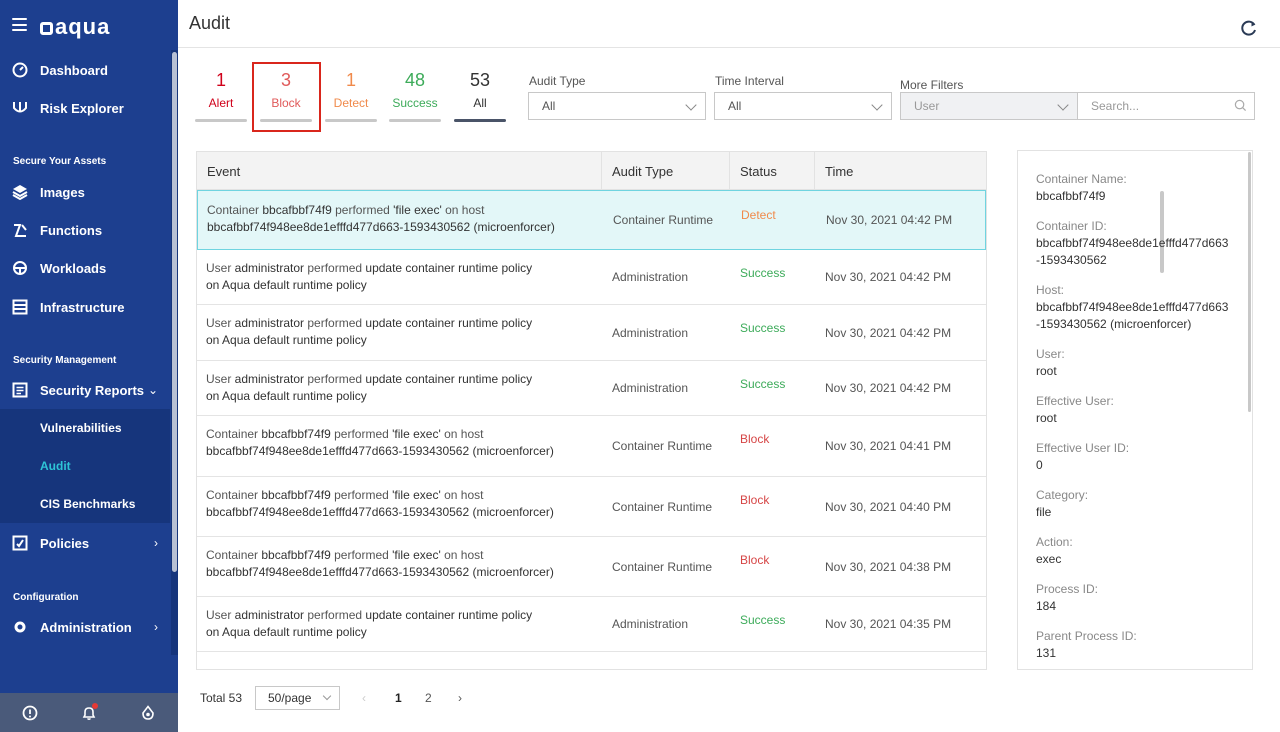 This screenshot has height=732, width=1280. What do you see at coordinates (1044, 512) in the screenshot?
I see `detail-value: file` at bounding box center [1044, 512].